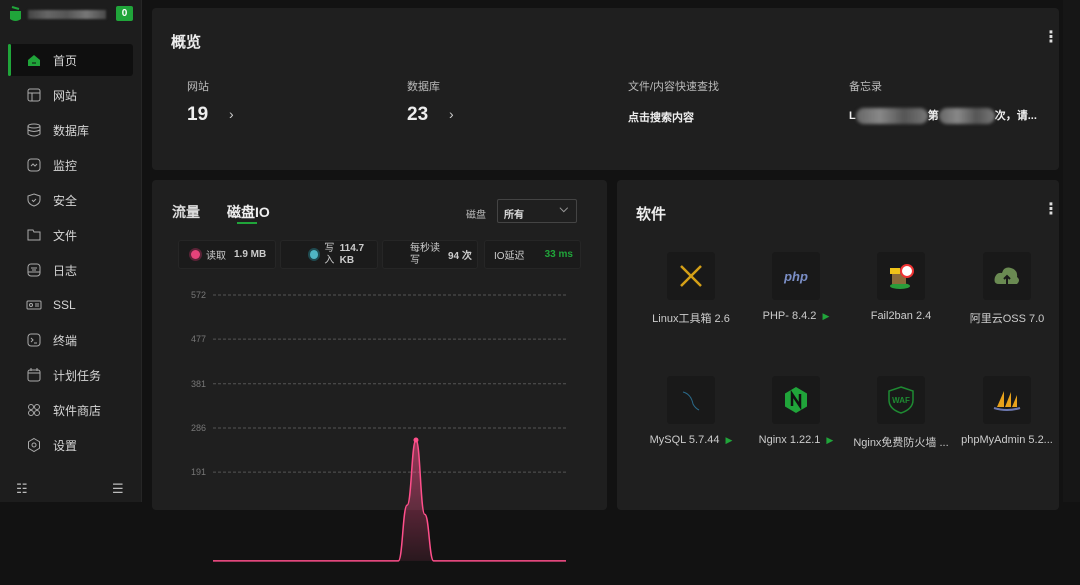 This screenshot has height=585, width=1080. I want to click on write-label: 写入, so click(329, 254).